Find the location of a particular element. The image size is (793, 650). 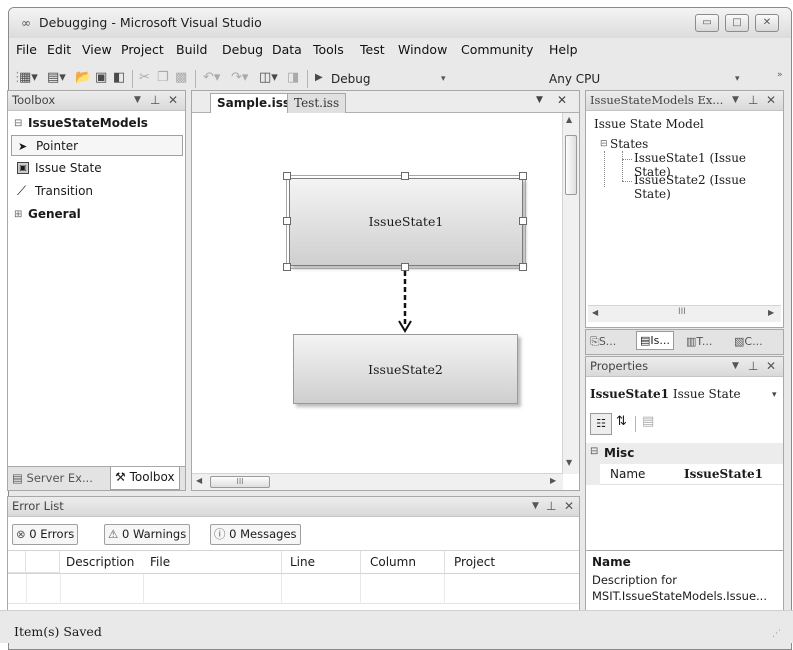

scroll-thumb is located at coordinates (571, 165).